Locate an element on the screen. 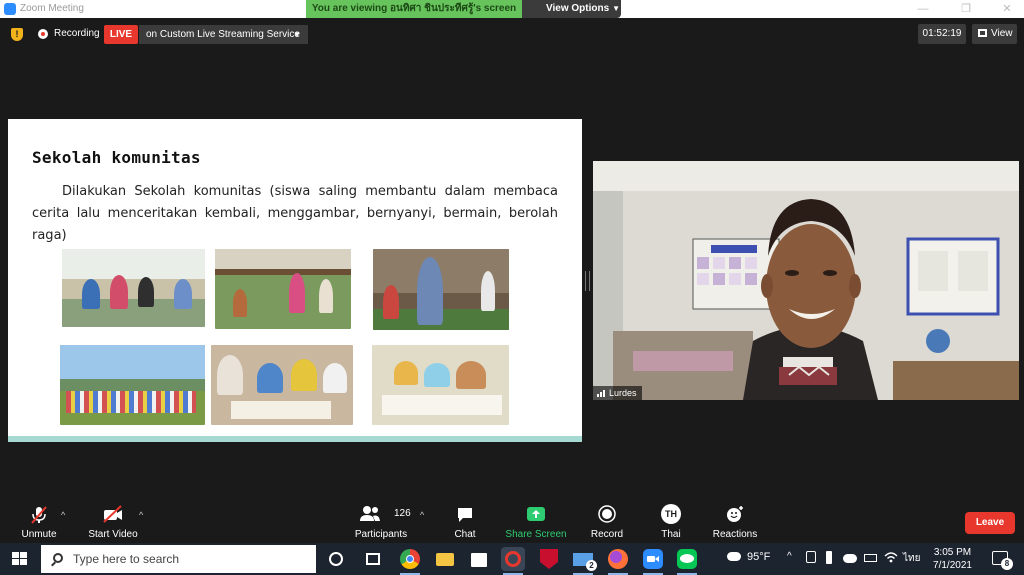  unmute-button: Unmute is located at coordinates (39, 520).